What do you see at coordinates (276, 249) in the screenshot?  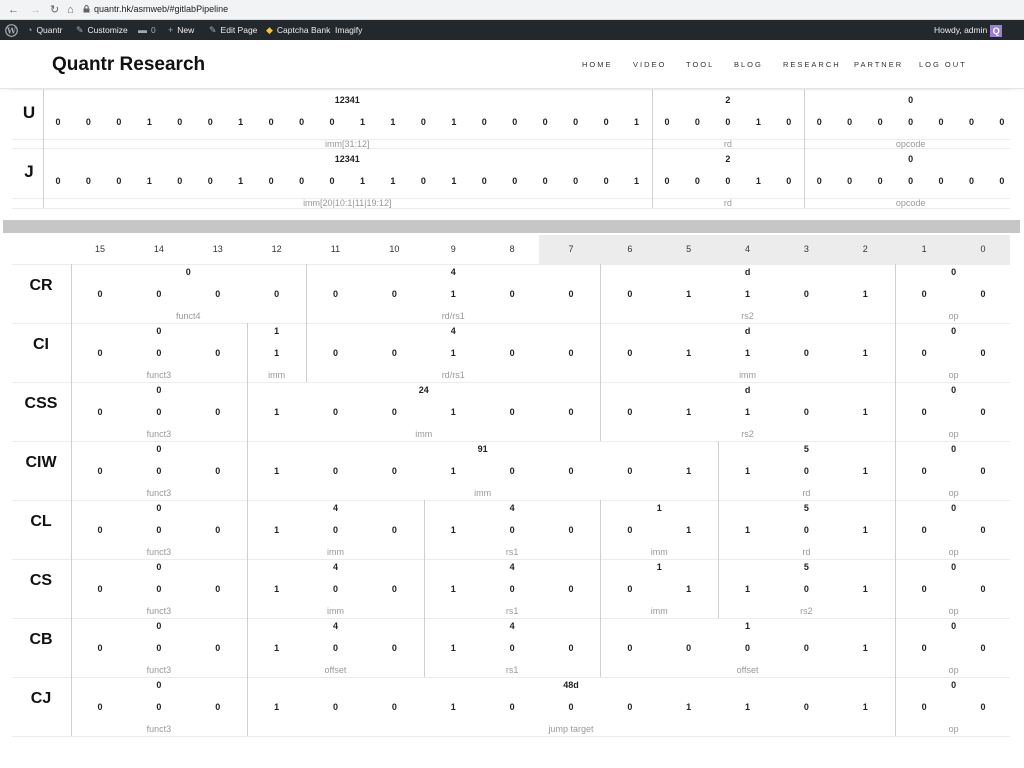 I see `bit-index-header: 12` at bounding box center [276, 249].